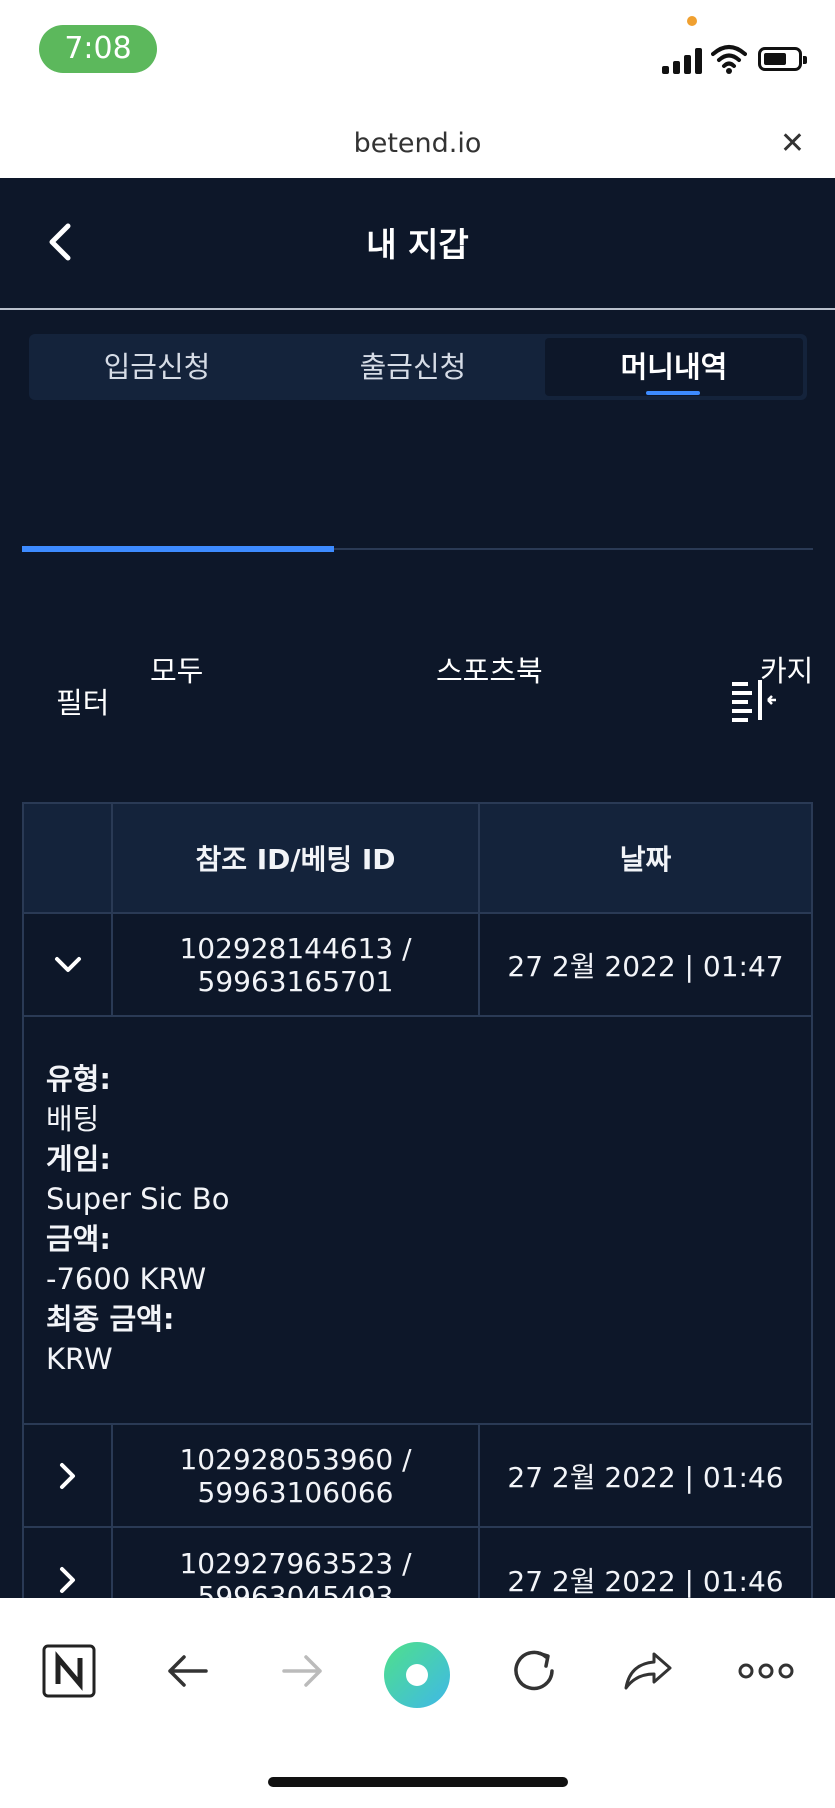 This screenshot has height=1808, width=835. Describe the element at coordinates (295, 1589) in the screenshot. I see `bet-id: 59963045493` at that location.